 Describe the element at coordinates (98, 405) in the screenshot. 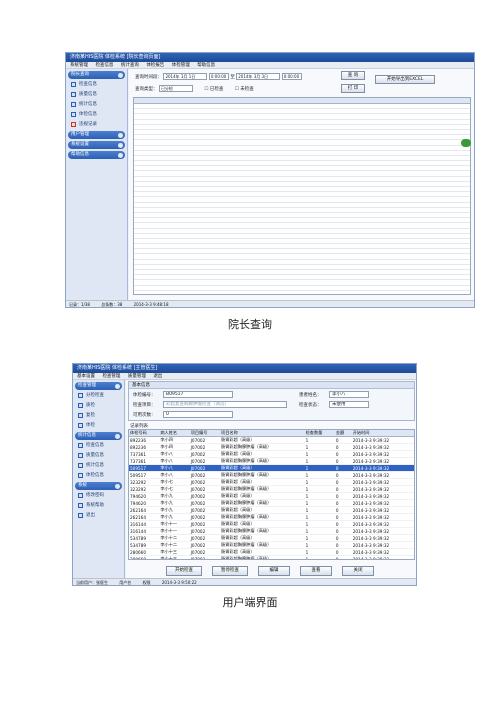

I see `sidebar-item-qc: 质检` at that location.